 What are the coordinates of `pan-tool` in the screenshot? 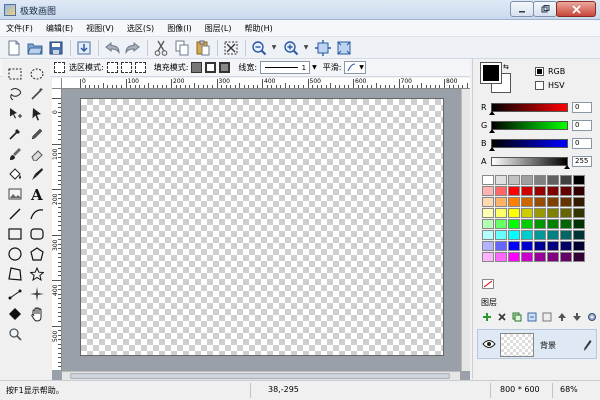 It's located at (37, 314).